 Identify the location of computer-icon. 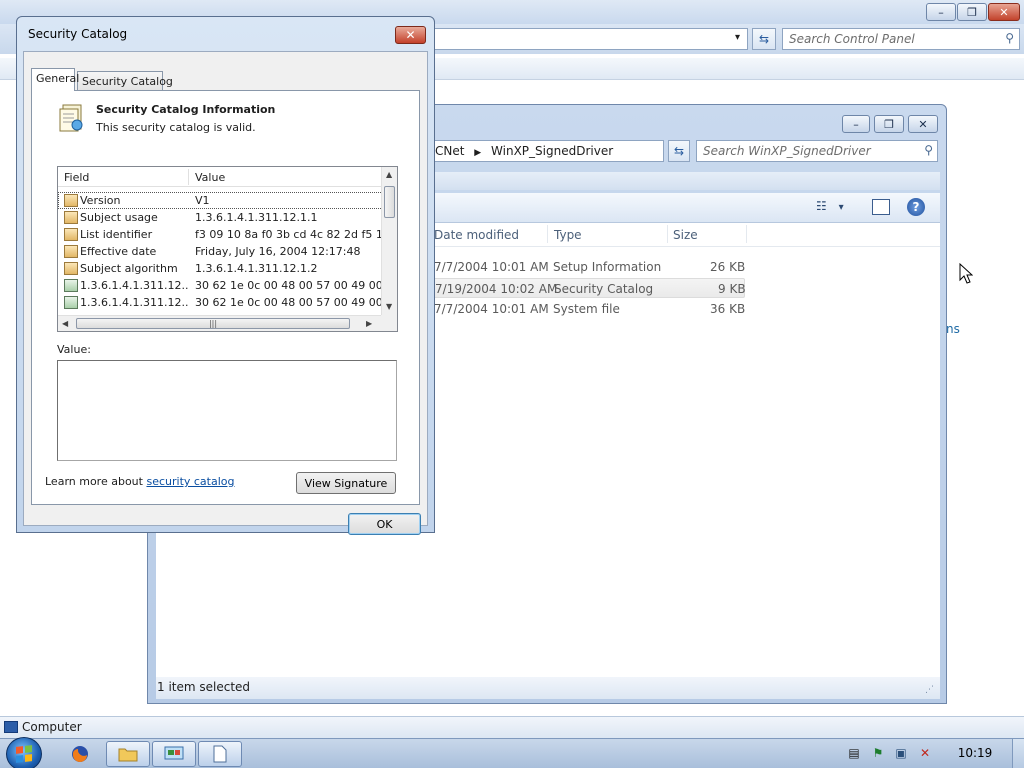
(11, 727).